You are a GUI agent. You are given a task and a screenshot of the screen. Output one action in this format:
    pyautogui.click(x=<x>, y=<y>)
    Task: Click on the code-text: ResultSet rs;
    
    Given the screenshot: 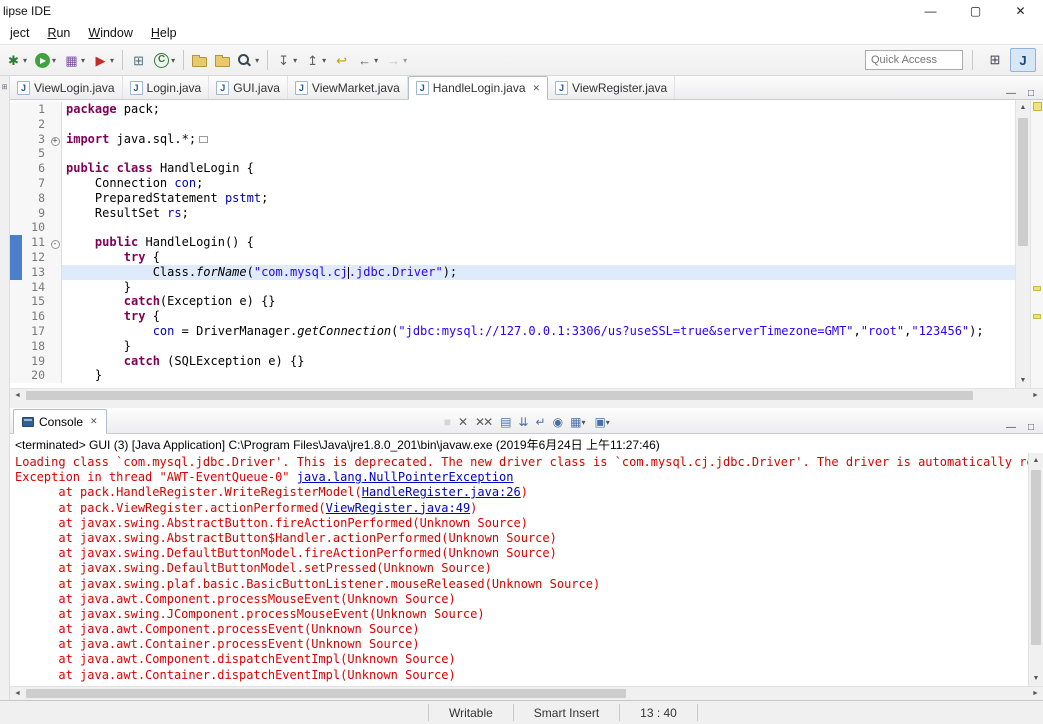 What is the action you would take?
    pyautogui.click(x=538, y=213)
    